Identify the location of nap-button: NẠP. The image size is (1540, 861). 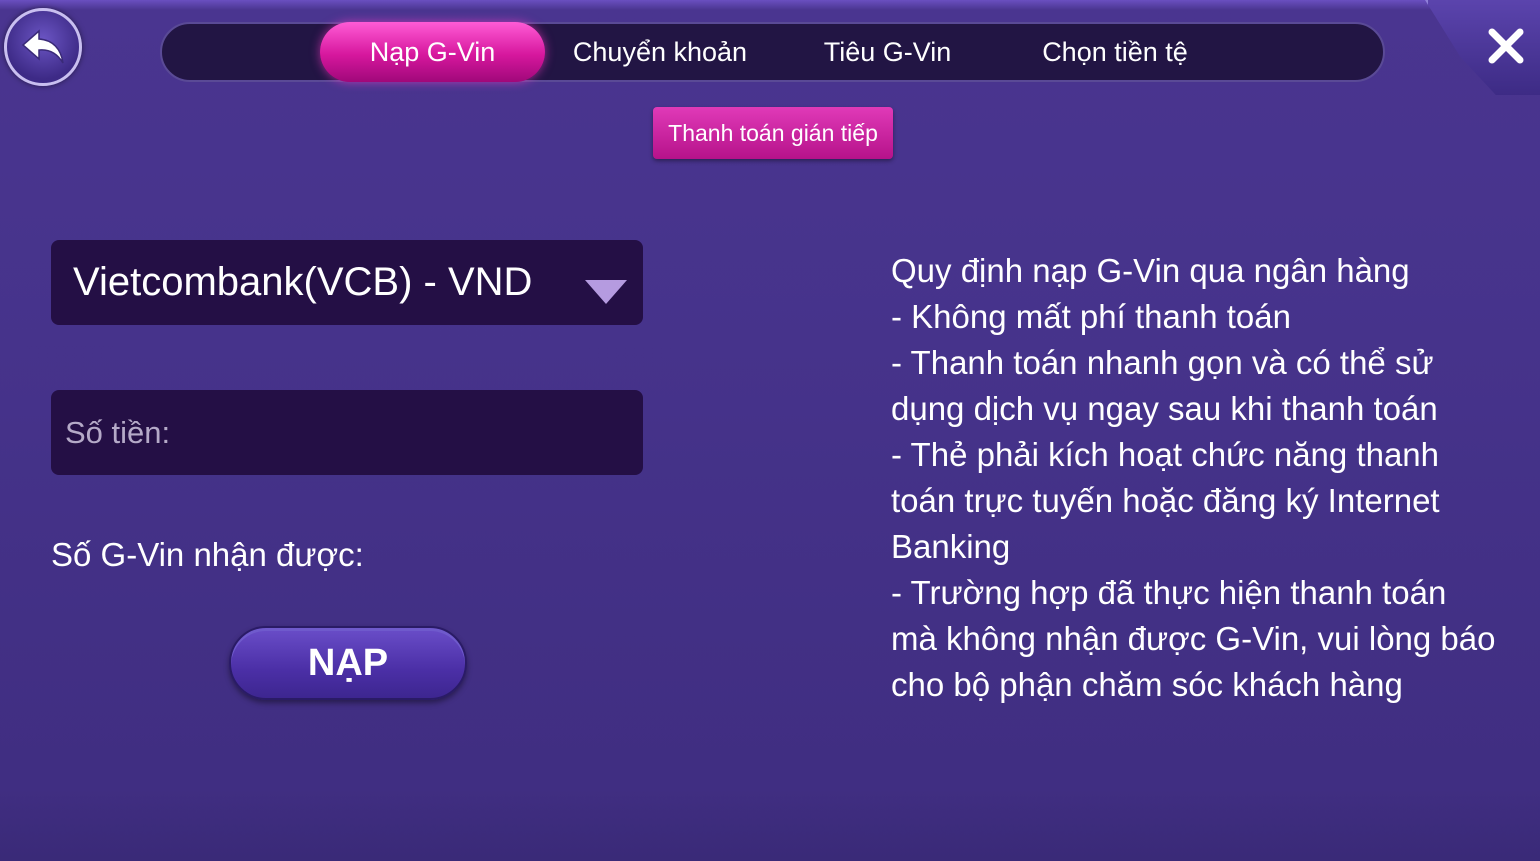
(348, 663).